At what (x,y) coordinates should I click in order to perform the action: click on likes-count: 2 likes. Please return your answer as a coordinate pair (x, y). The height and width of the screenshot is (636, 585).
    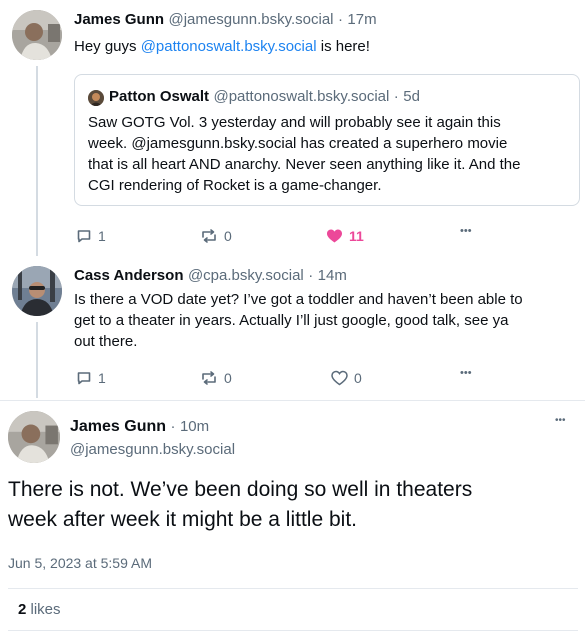
    Looking at the image, I should click on (39, 609).